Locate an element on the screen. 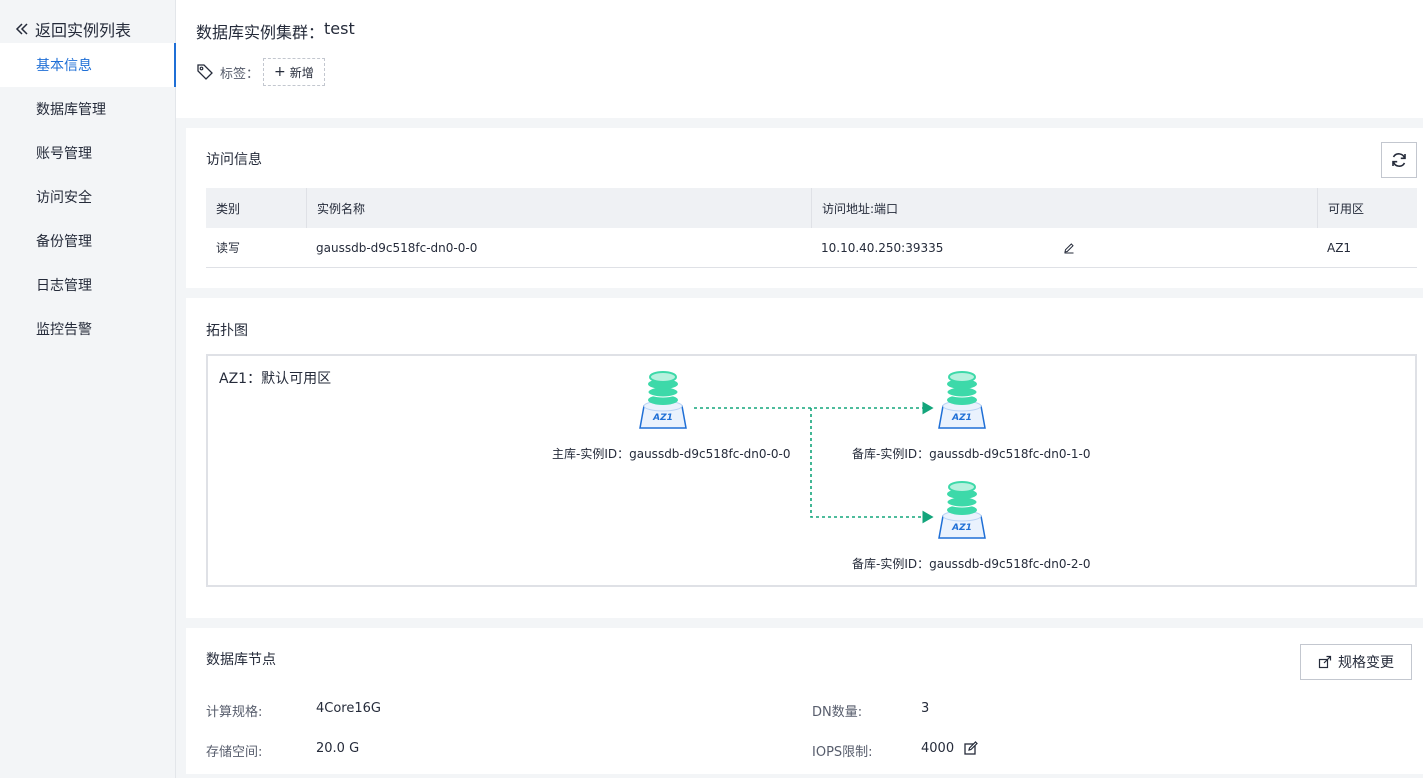 The image size is (1423, 778). edit-iops-icon is located at coordinates (971, 748).